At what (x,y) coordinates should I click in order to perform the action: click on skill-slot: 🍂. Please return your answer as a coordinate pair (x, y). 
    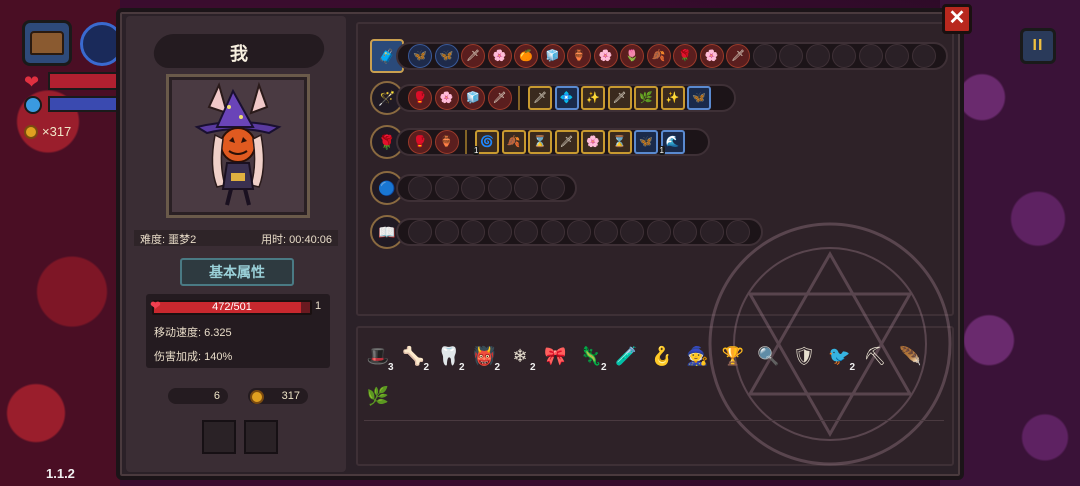
    Looking at the image, I should click on (658, 56).